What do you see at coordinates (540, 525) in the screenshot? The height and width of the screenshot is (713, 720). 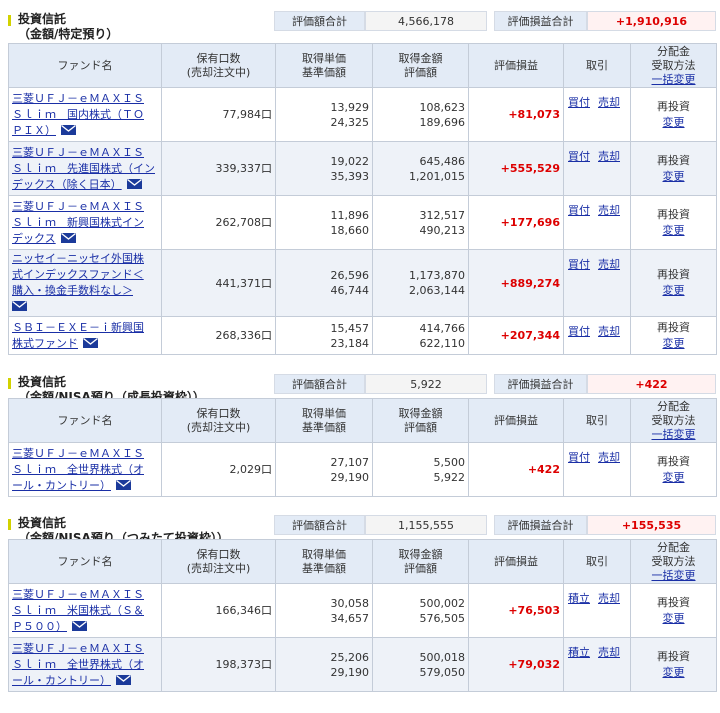 I see `eval-gain-total-label: 評価損益合計` at bounding box center [540, 525].